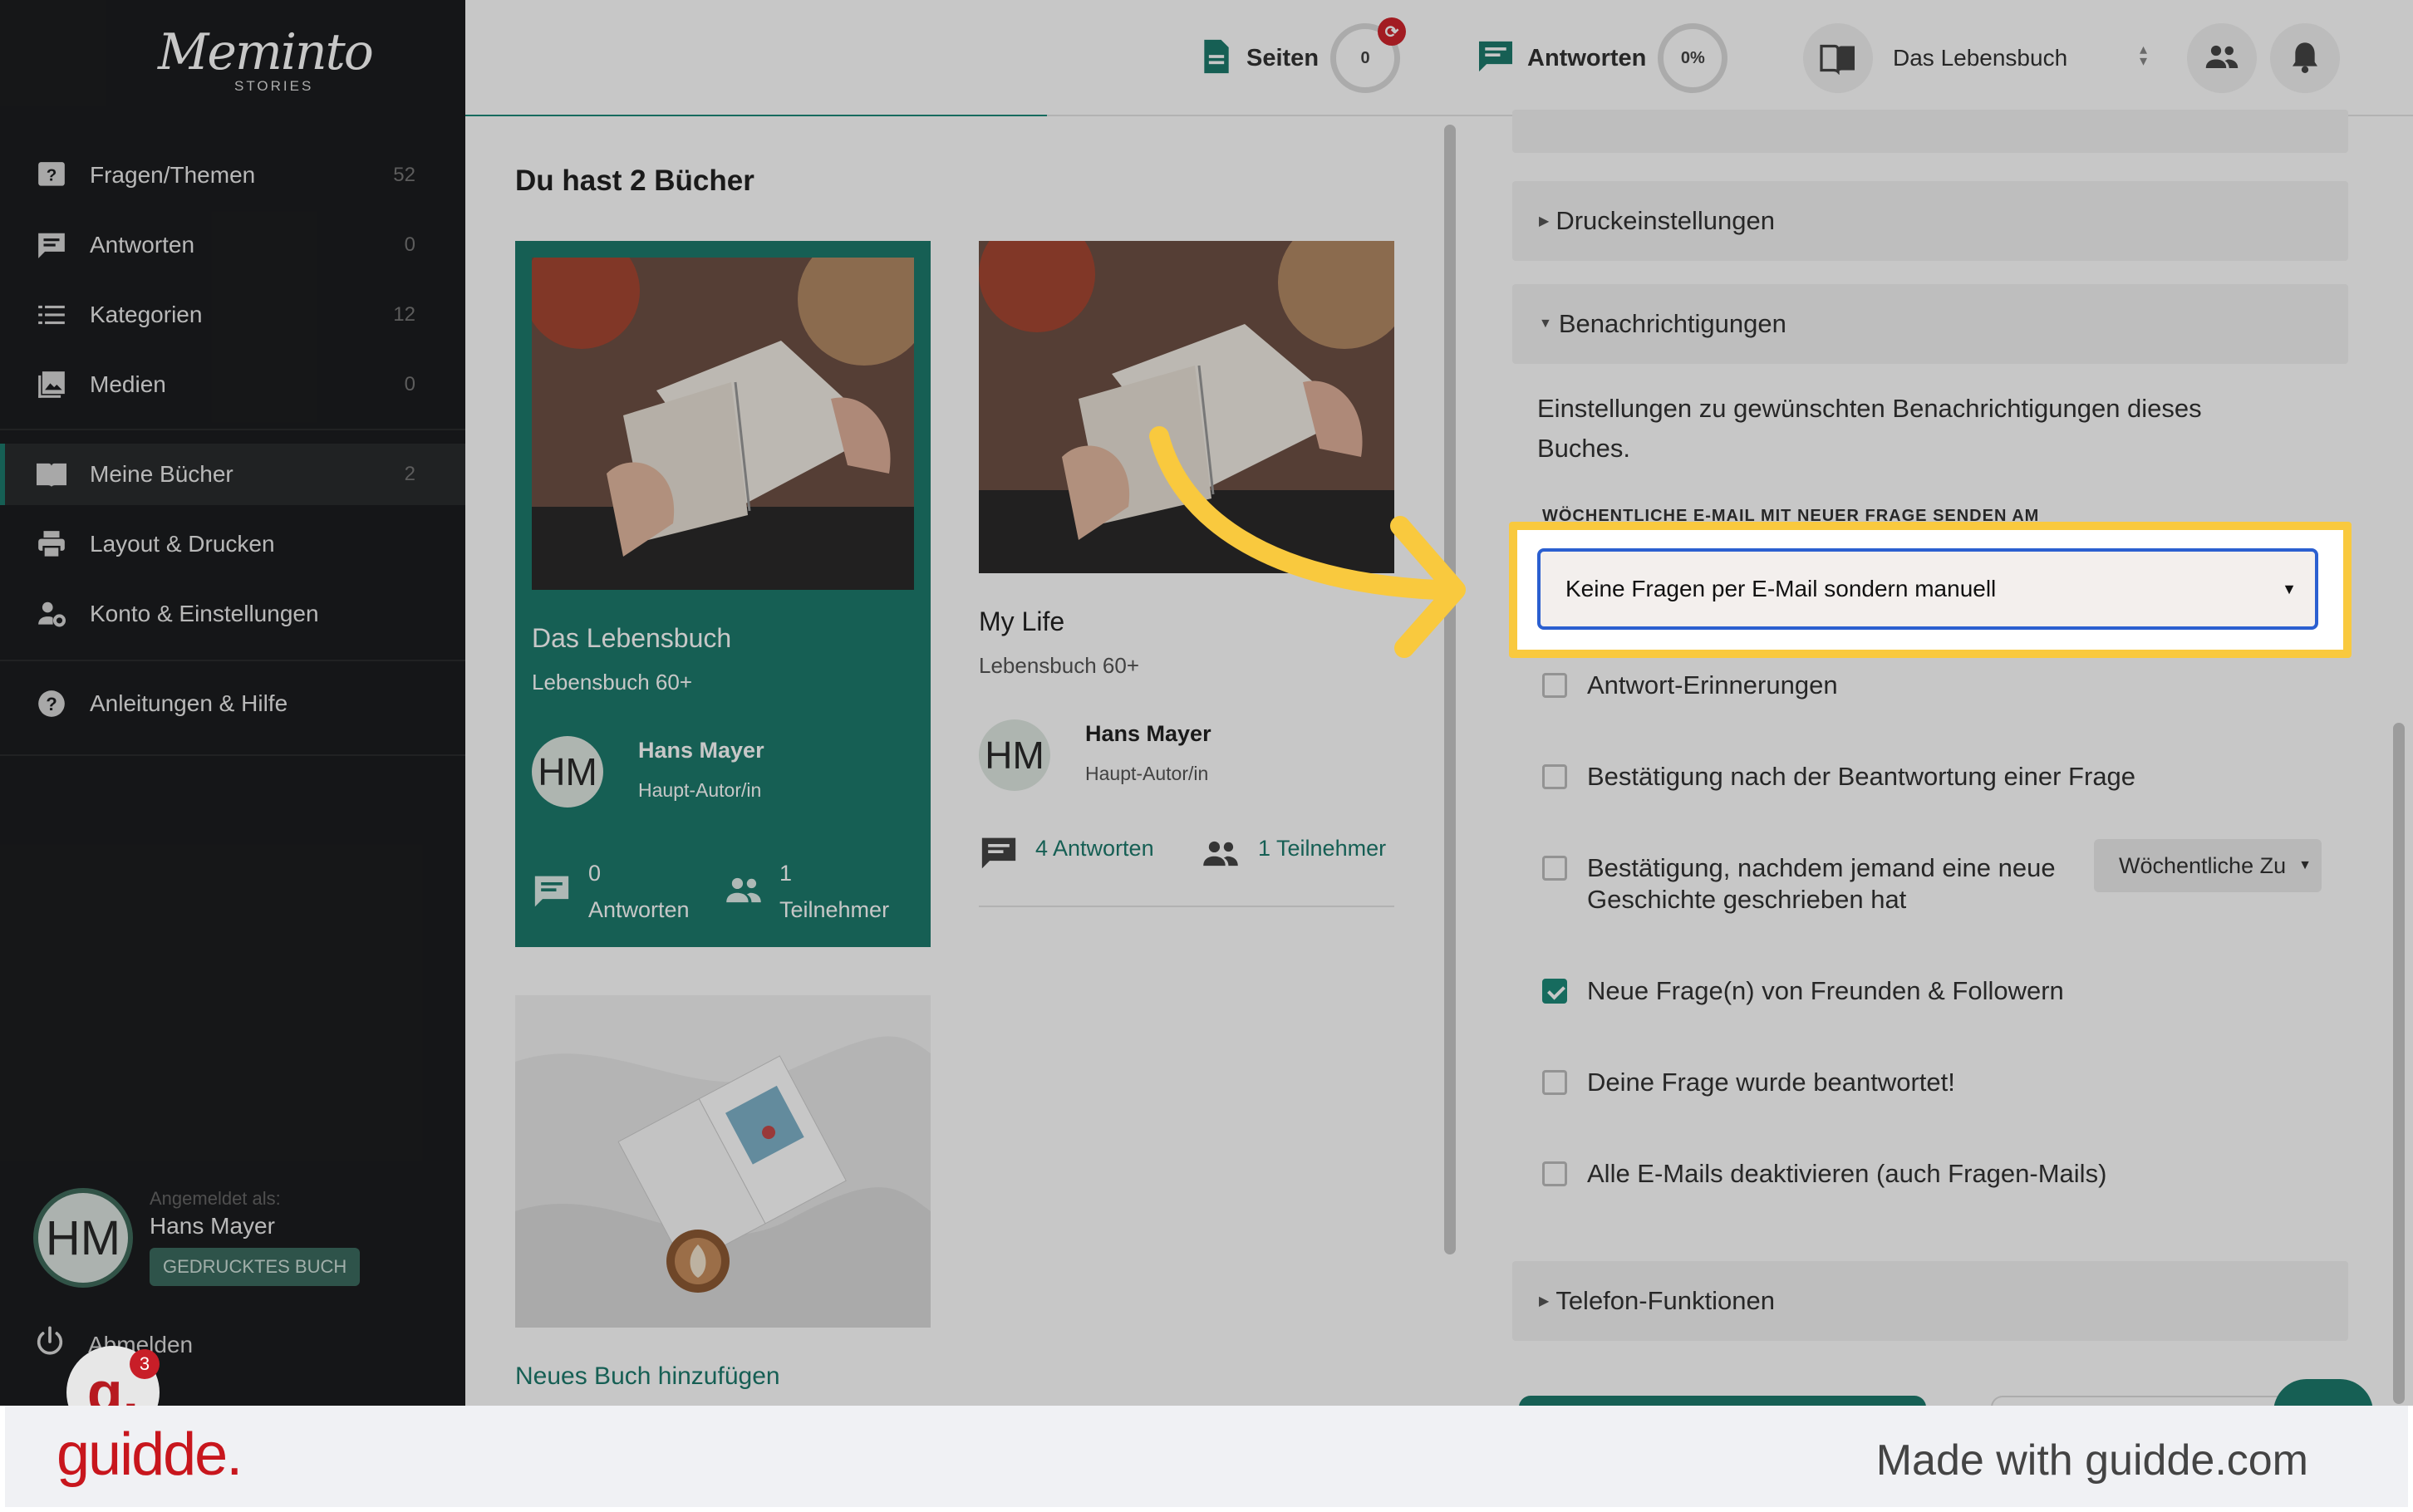 The height and width of the screenshot is (1512, 2413). Describe the element at coordinates (212, 1226) in the screenshot. I see `user-name: Hans Mayer` at that location.